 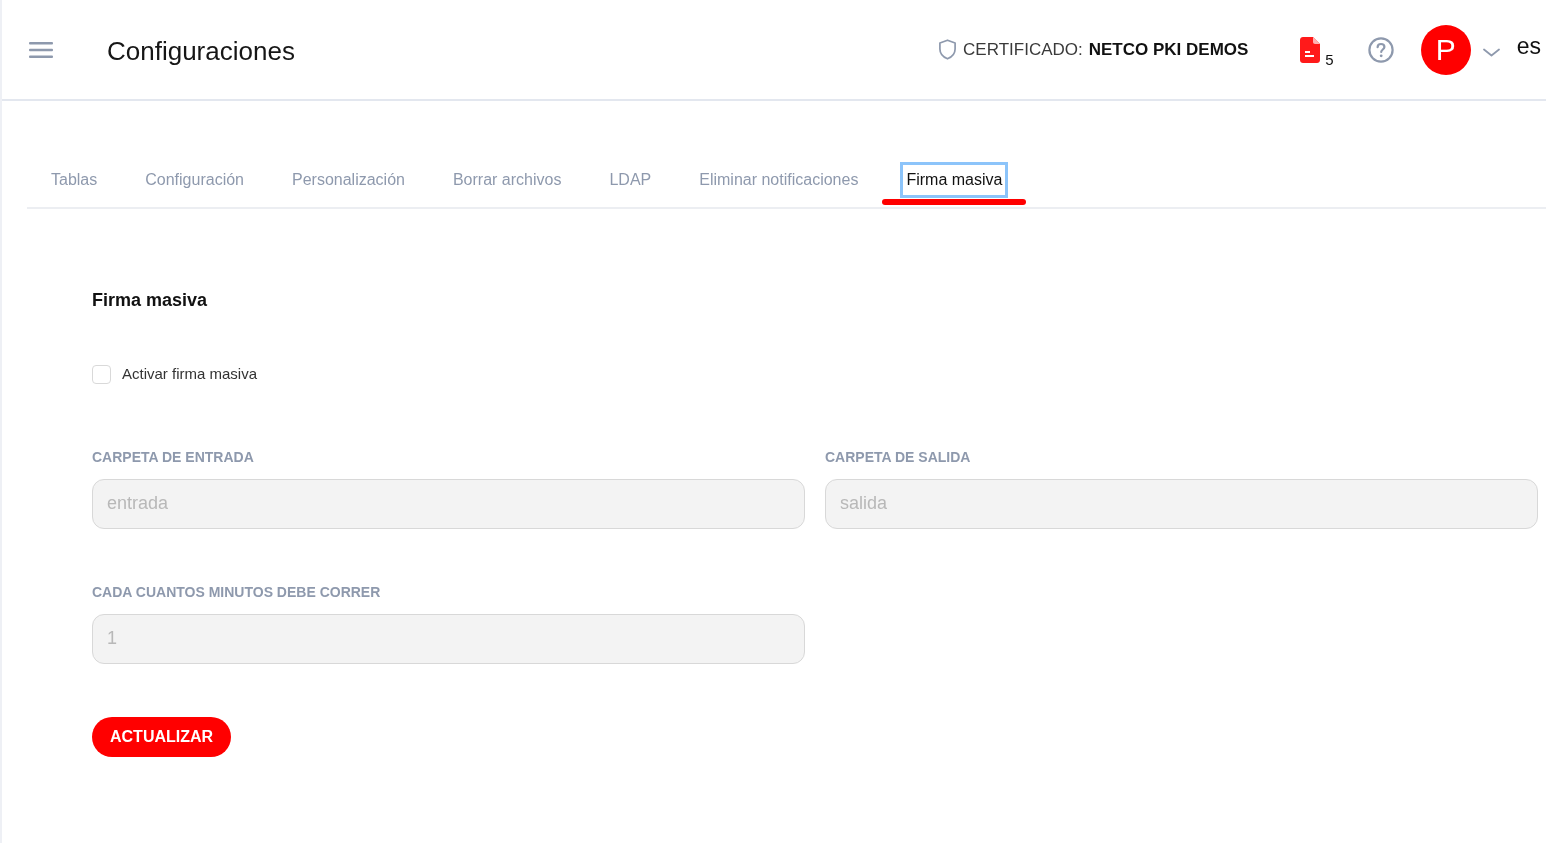 What do you see at coordinates (190, 374) in the screenshot?
I see `checkbox-label: Activar firma masiva` at bounding box center [190, 374].